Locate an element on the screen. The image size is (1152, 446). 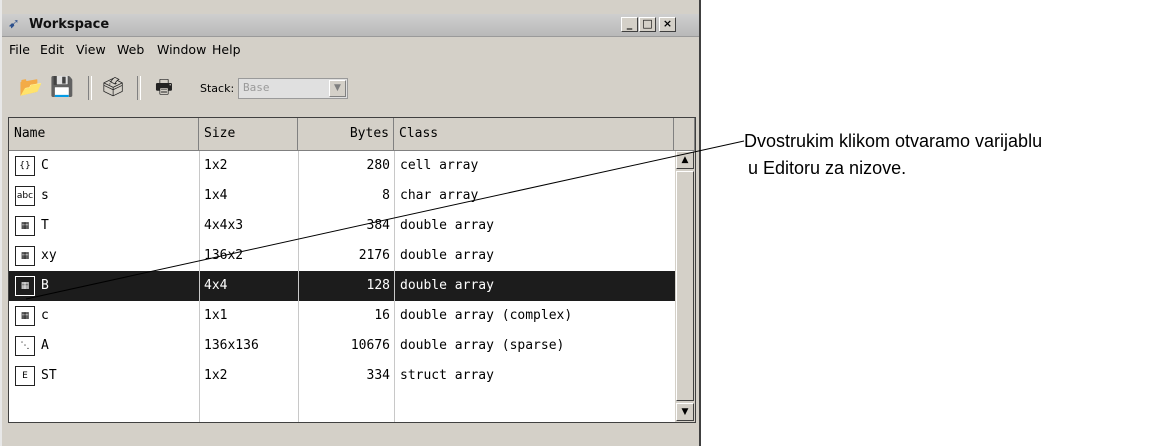
table-row: ▦ c 1x1 16 double array (complex) is located at coordinates (342, 316).